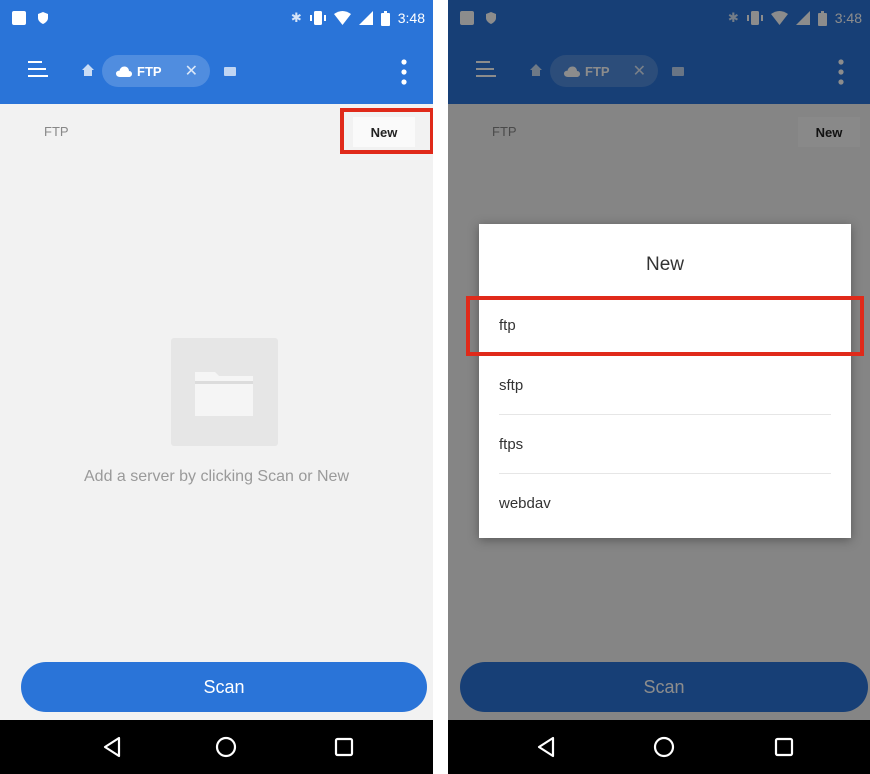  What do you see at coordinates (230, 71) in the screenshot?
I see `window-icon` at bounding box center [230, 71].